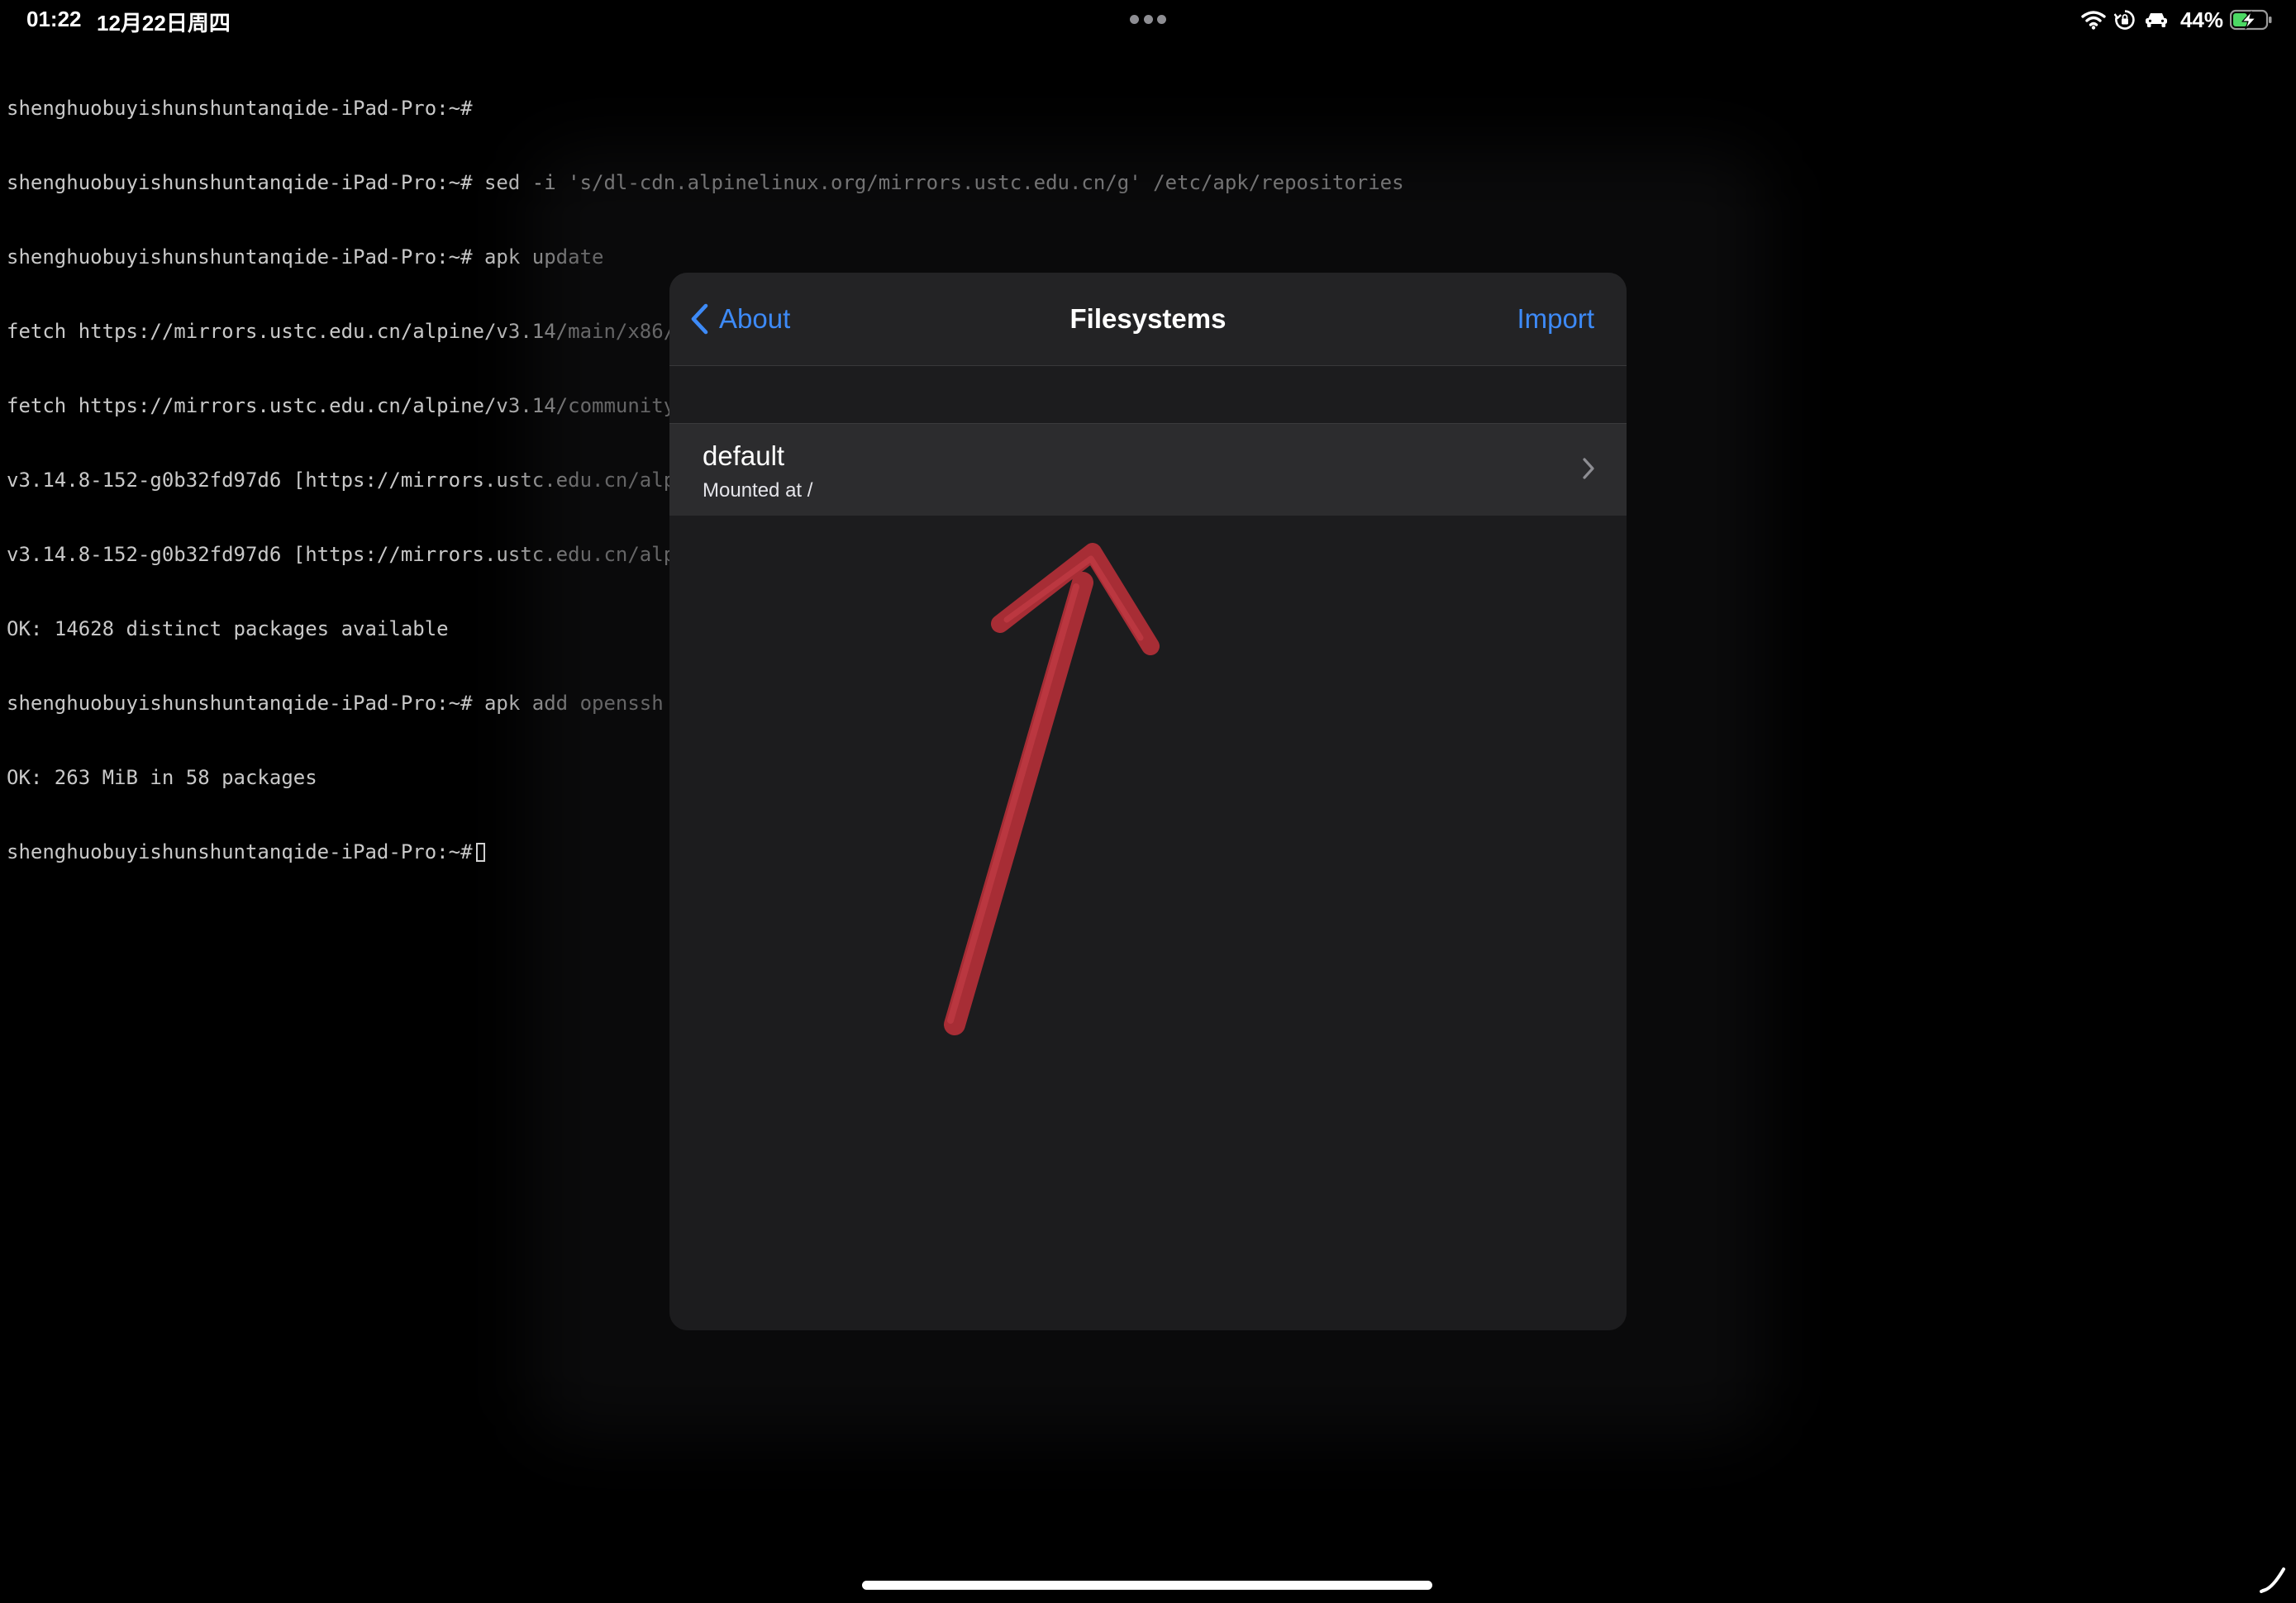  What do you see at coordinates (240, 108) in the screenshot?
I see `terminal-line: shenghuobuyishunshuntanqide-iPad-Pro:~#` at bounding box center [240, 108].